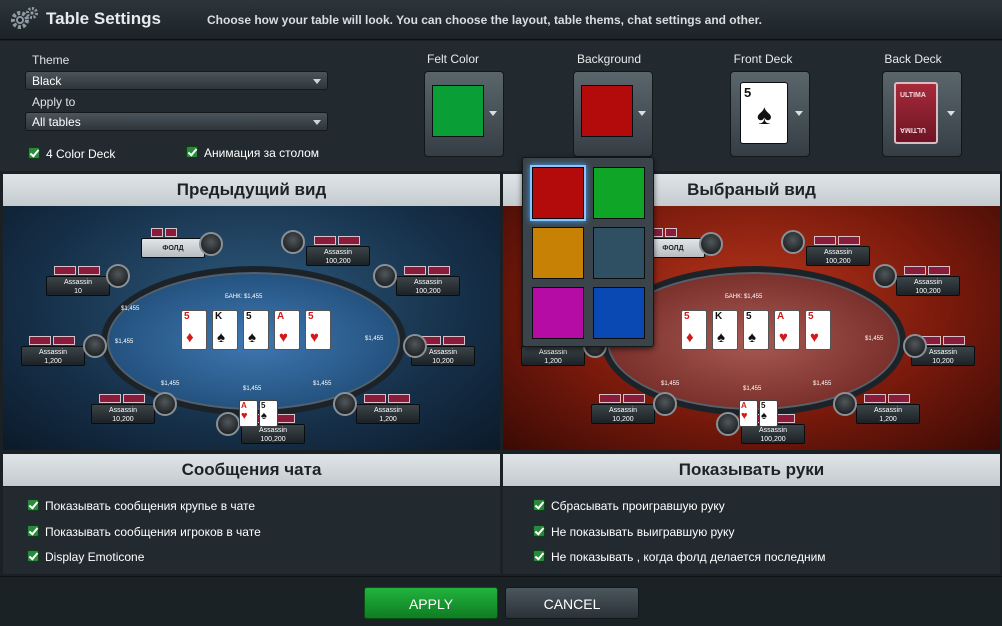  I want to click on card-rank: K, so click(219, 316).